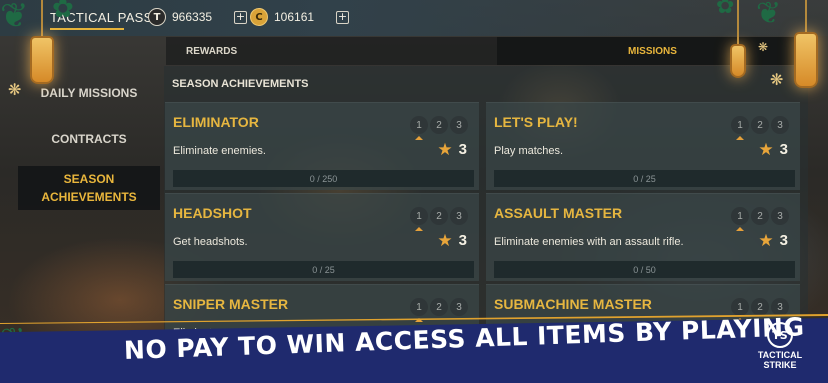  What do you see at coordinates (216, 122) in the screenshot?
I see `achievement-title: ELIMINATOR` at bounding box center [216, 122].